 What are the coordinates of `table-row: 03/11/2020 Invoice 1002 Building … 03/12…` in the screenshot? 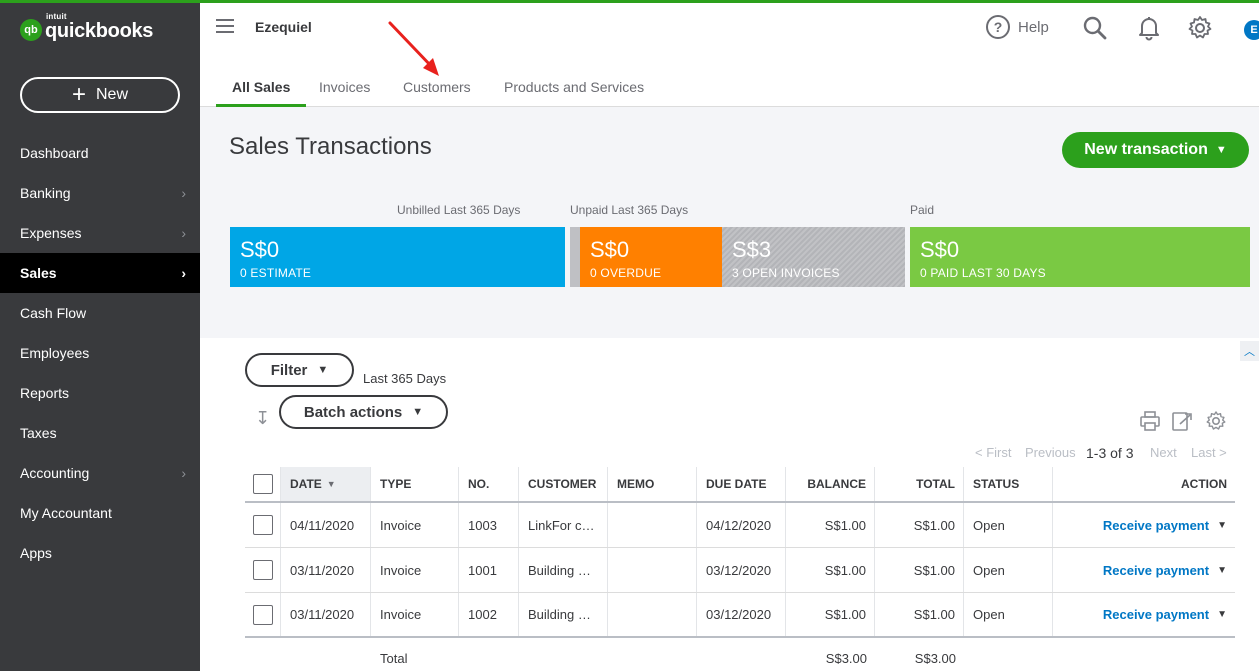 It's located at (740, 615).